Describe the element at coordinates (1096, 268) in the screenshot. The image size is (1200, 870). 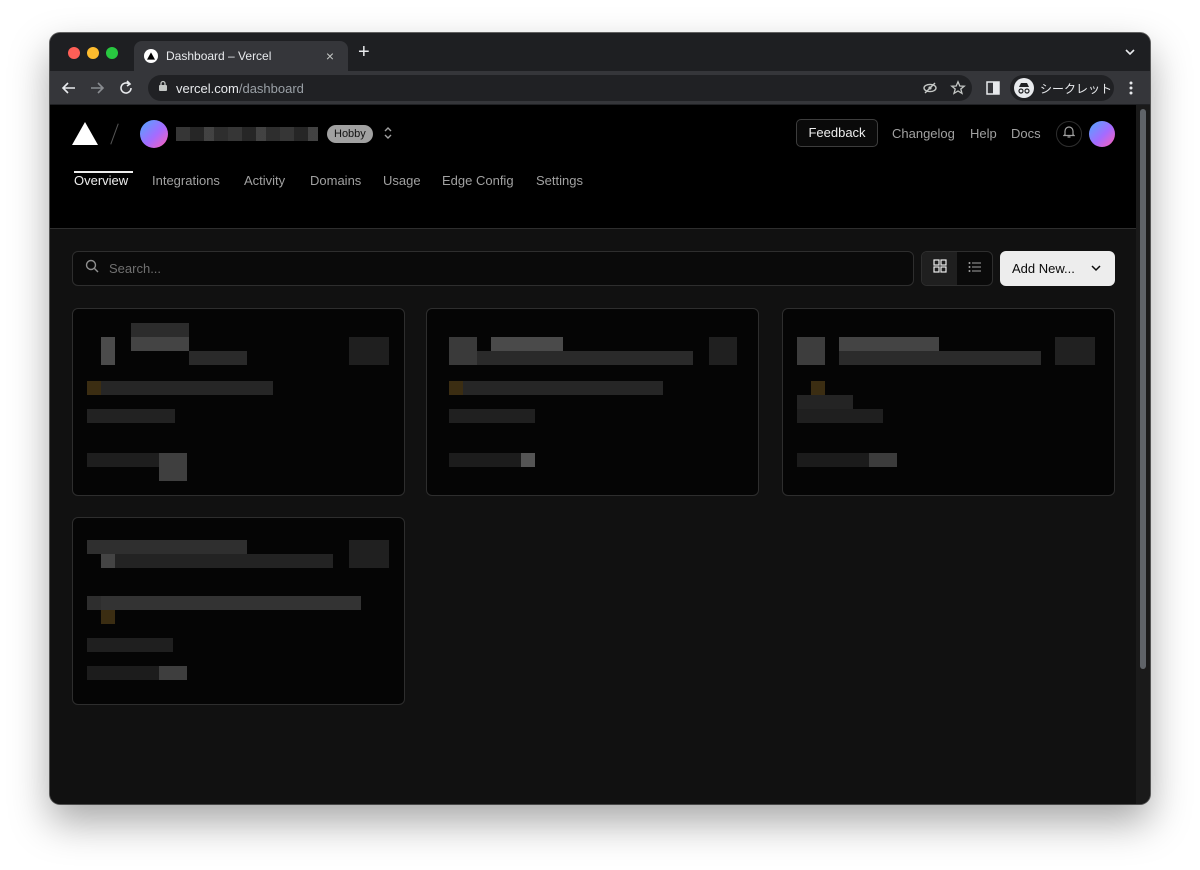
I see `chevron-down-icon` at that location.